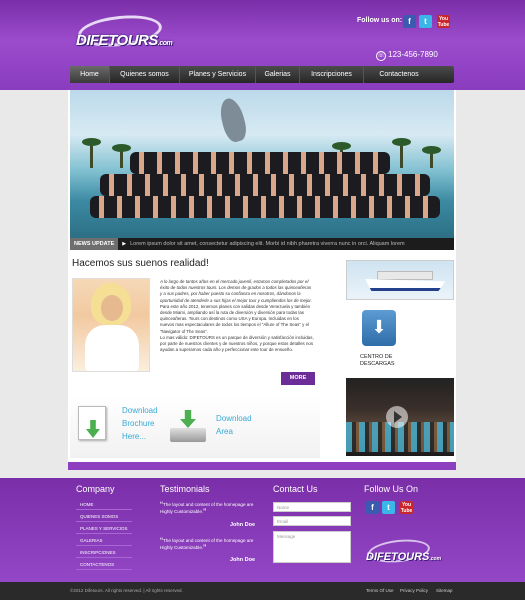 The height and width of the screenshot is (600, 525). Describe the element at coordinates (444, 590) in the screenshot. I see `sitemap-link: Sitemap` at that location.